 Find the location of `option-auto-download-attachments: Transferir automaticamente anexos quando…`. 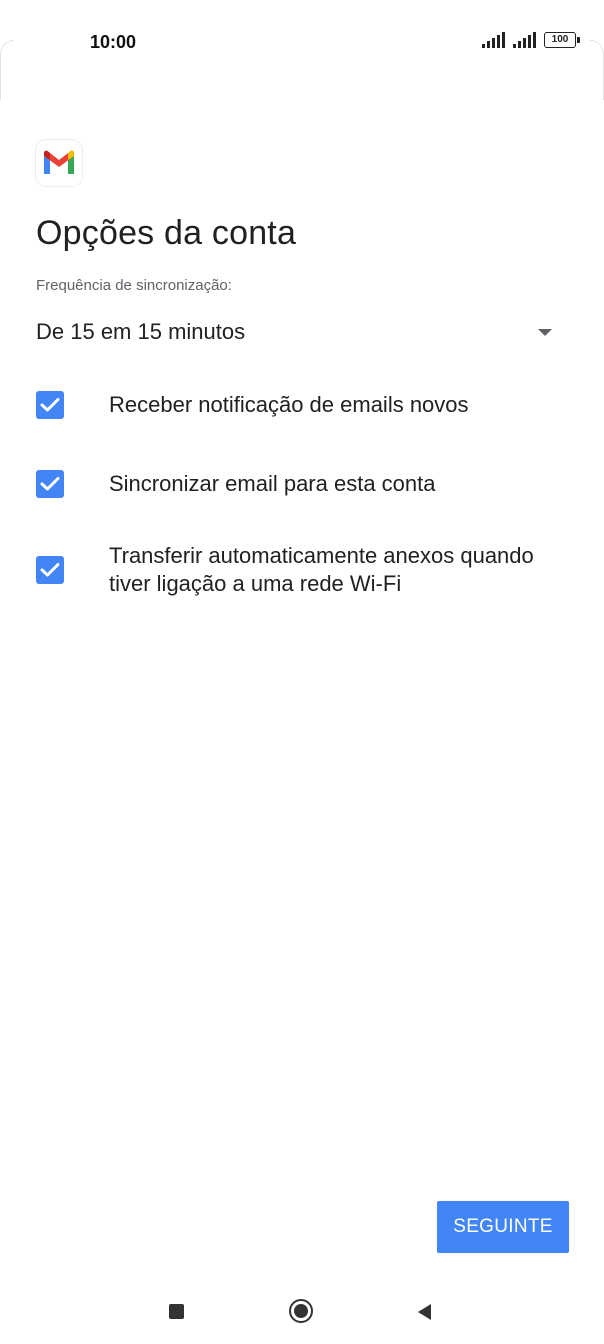

option-auto-download-attachments: Transferir automaticamente anexos quando… is located at coordinates (306, 570).